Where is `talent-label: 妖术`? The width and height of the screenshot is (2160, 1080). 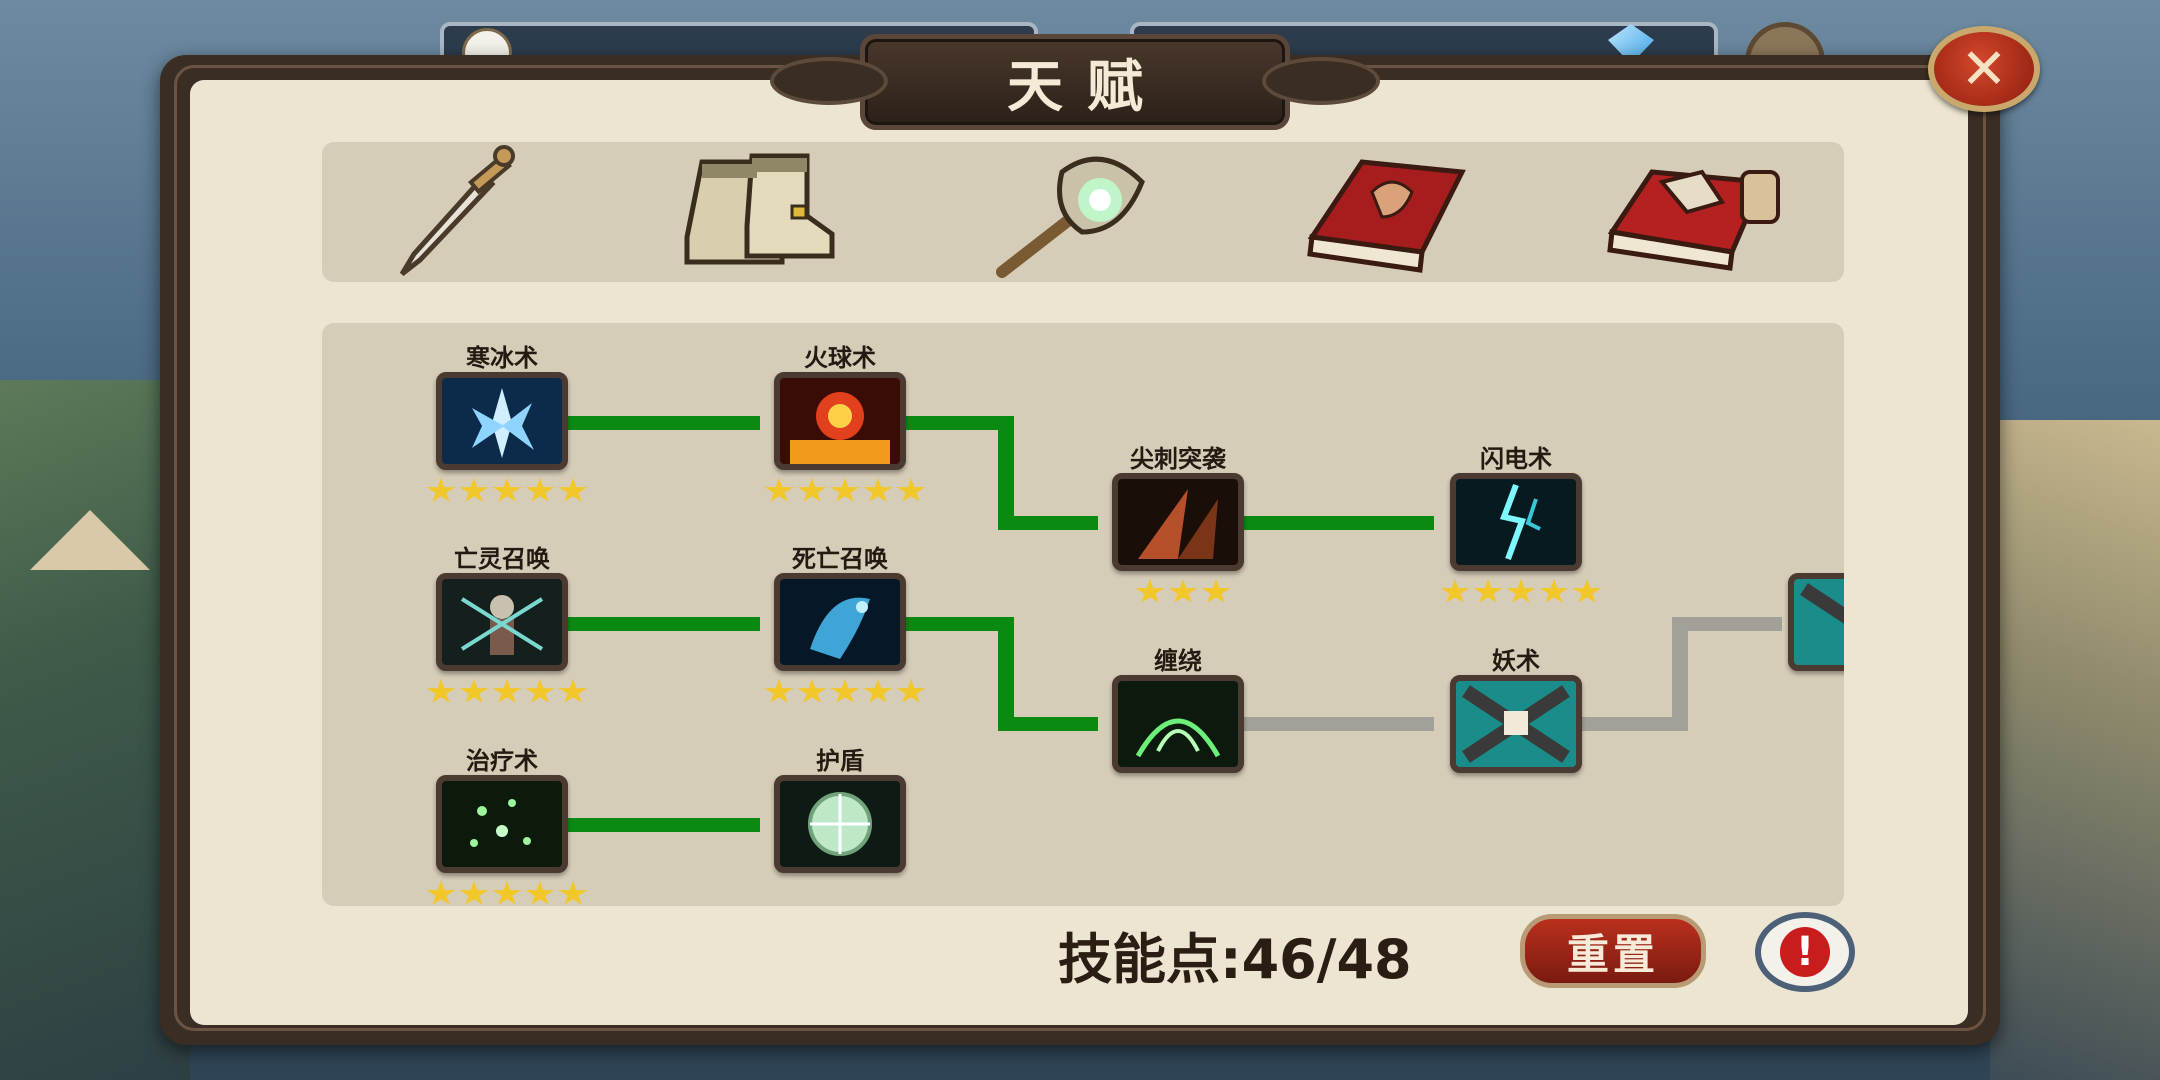 talent-label: 妖术 is located at coordinates (1516, 661).